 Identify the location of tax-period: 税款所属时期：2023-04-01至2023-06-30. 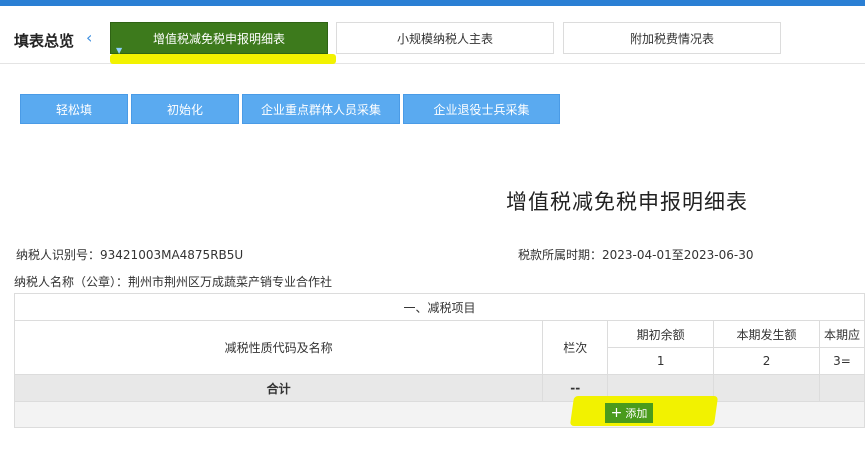
(636, 254).